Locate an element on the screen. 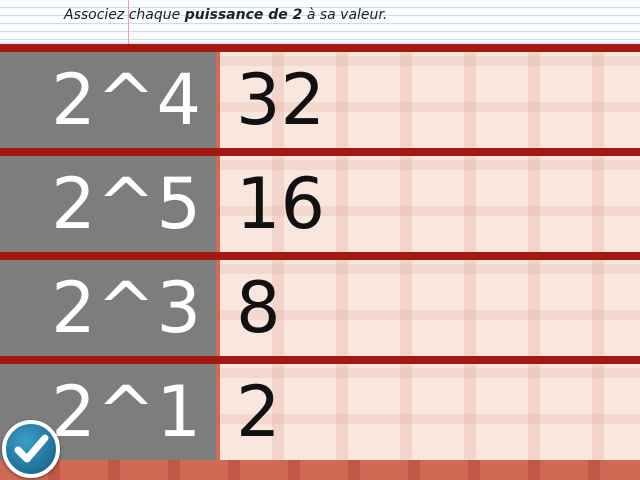  value-tile: 32 is located at coordinates (430, 100).